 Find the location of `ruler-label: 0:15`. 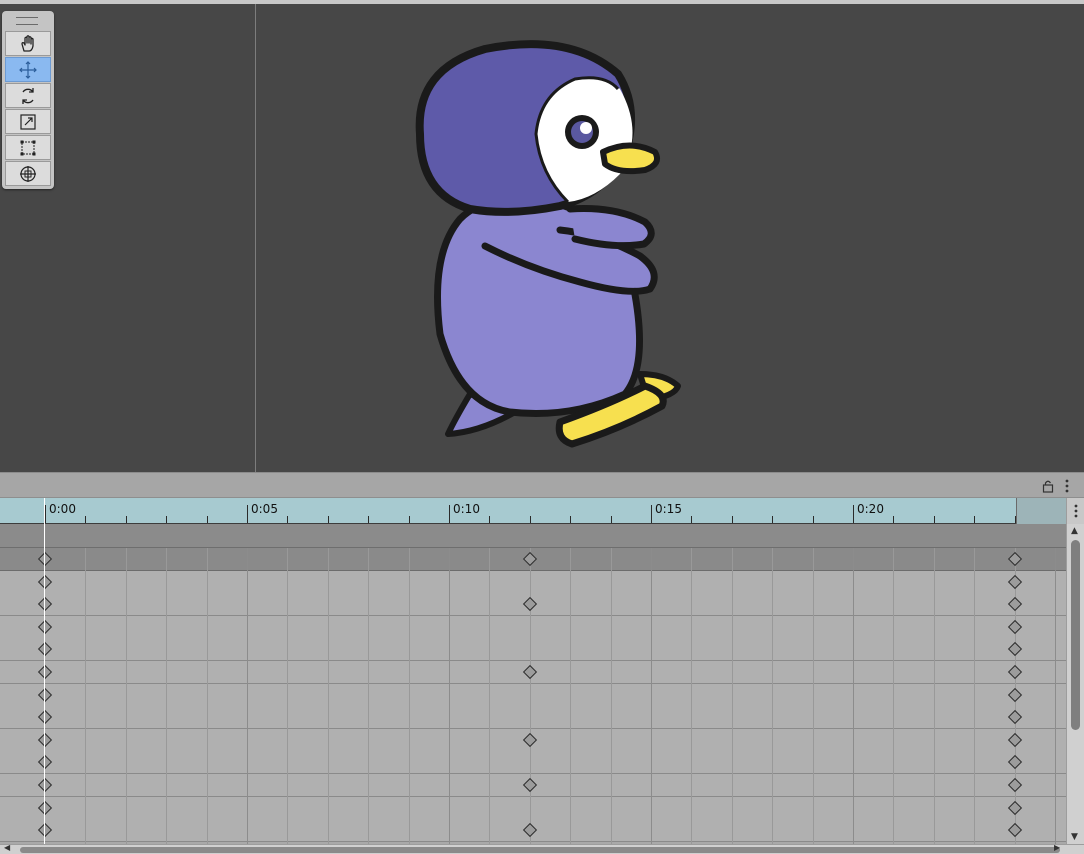

ruler-label: 0:15 is located at coordinates (668, 509).